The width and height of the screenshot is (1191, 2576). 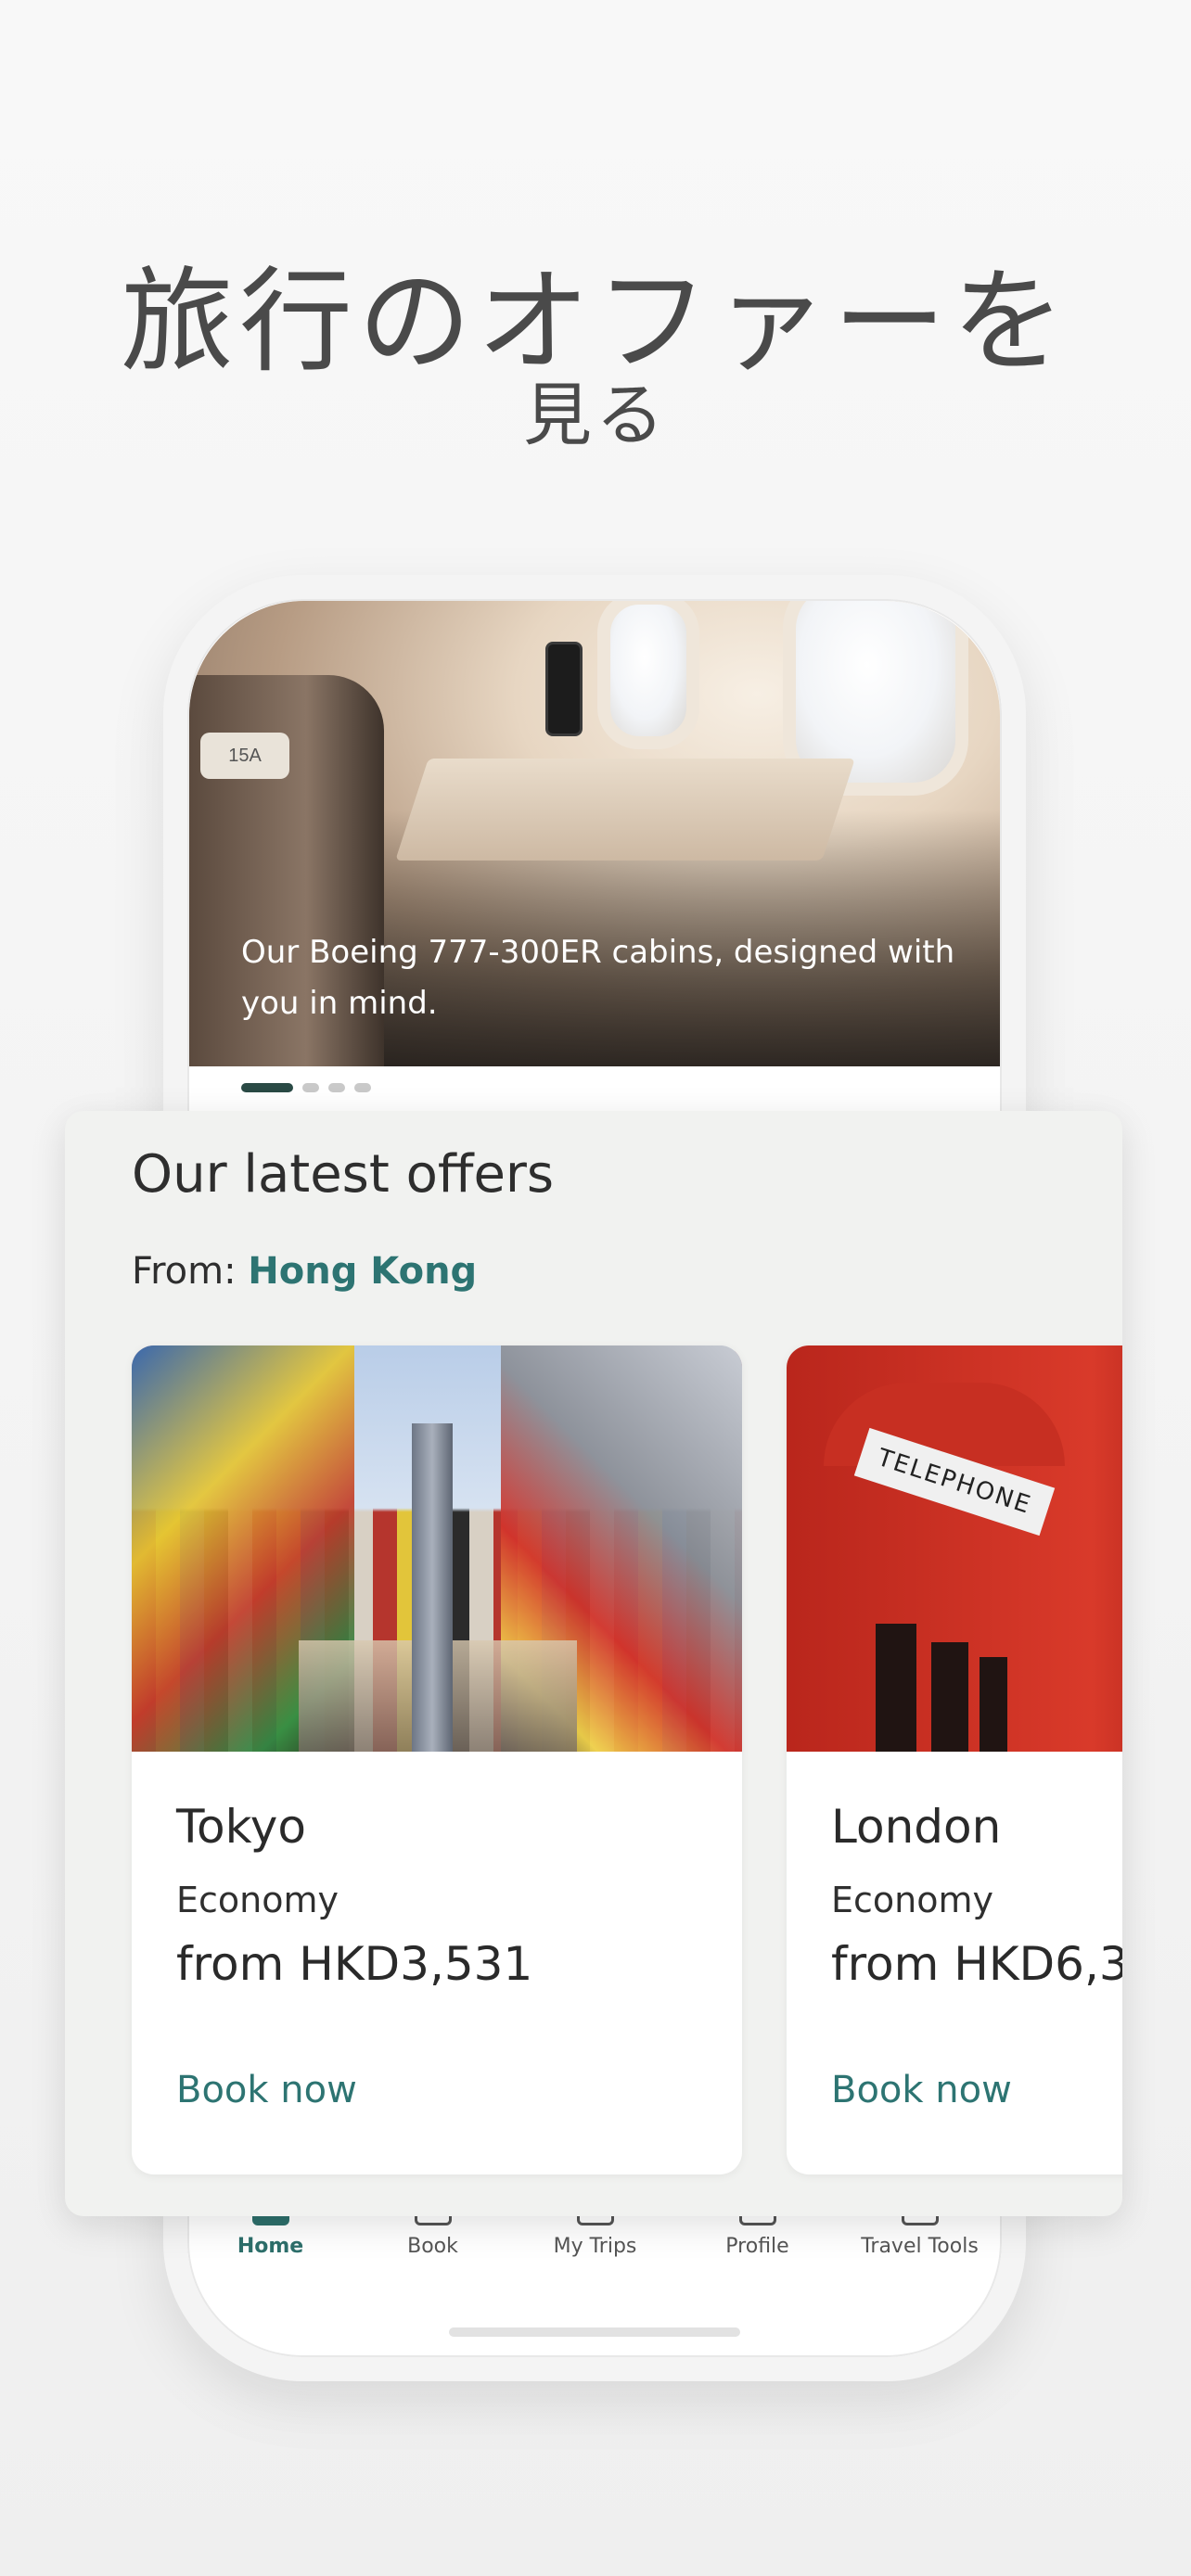 I want to click on offer-price: from HKD3,531, so click(x=354, y=1964).